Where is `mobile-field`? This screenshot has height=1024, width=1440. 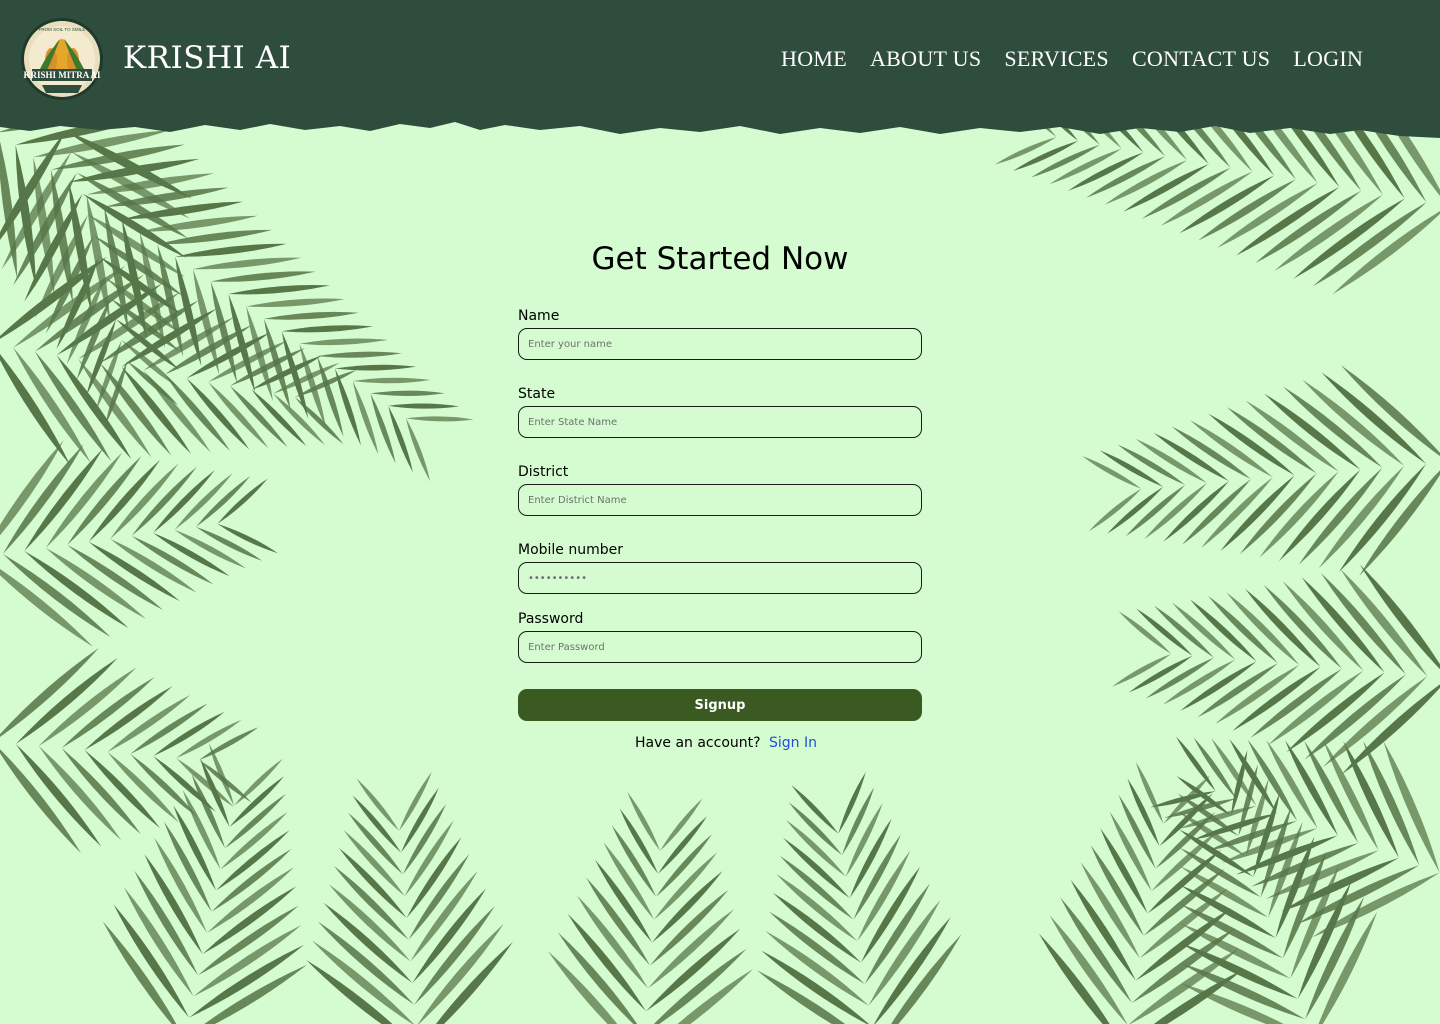
mobile-field is located at coordinates (720, 578).